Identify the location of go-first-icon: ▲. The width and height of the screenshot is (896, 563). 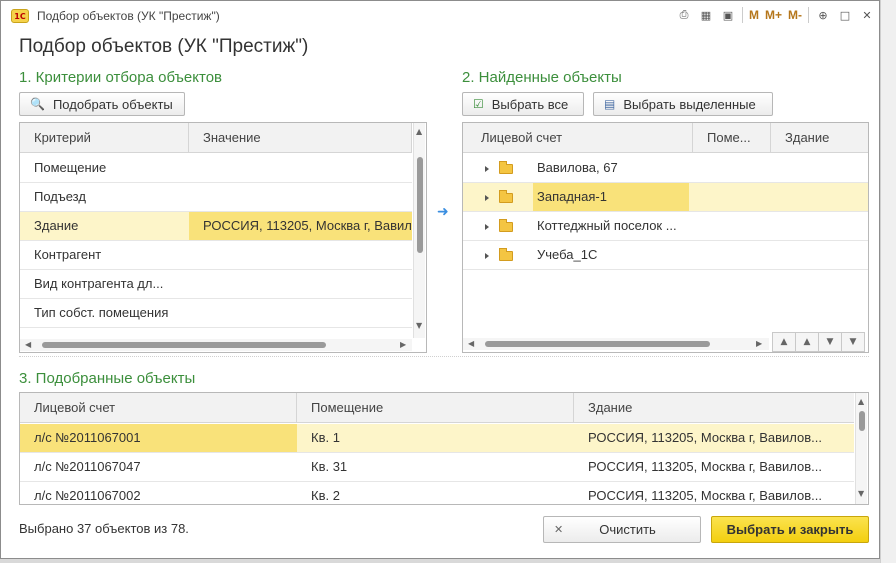
(784, 342).